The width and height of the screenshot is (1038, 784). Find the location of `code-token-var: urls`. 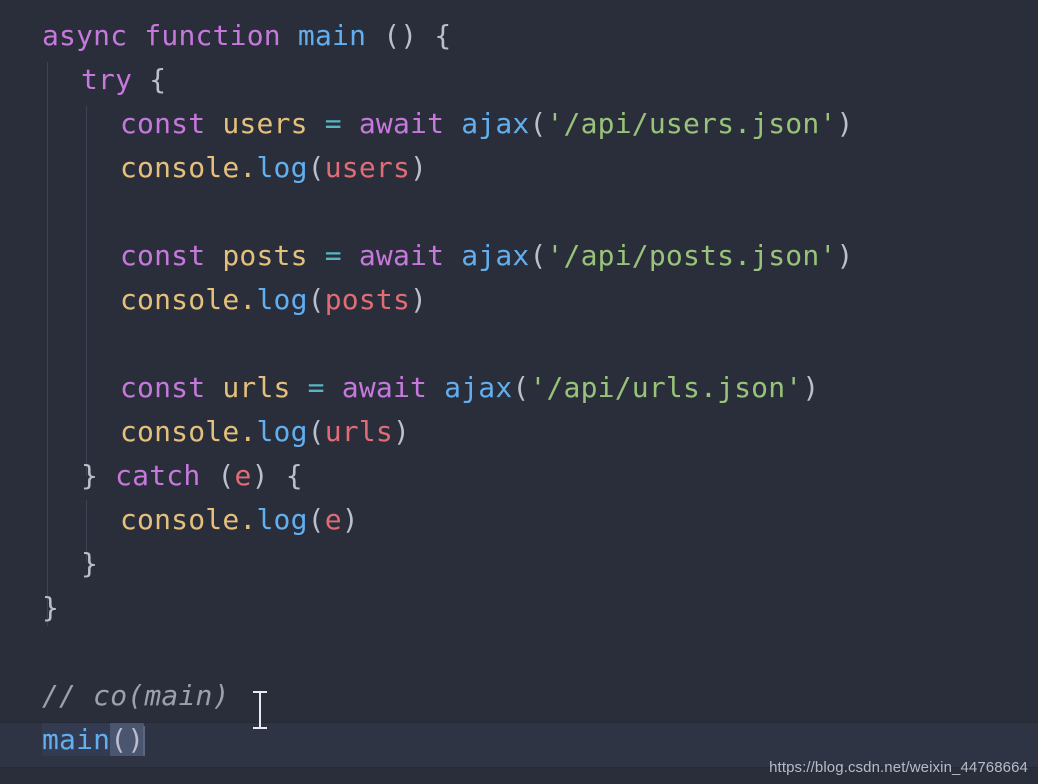

code-token-var: urls is located at coordinates (256, 387).